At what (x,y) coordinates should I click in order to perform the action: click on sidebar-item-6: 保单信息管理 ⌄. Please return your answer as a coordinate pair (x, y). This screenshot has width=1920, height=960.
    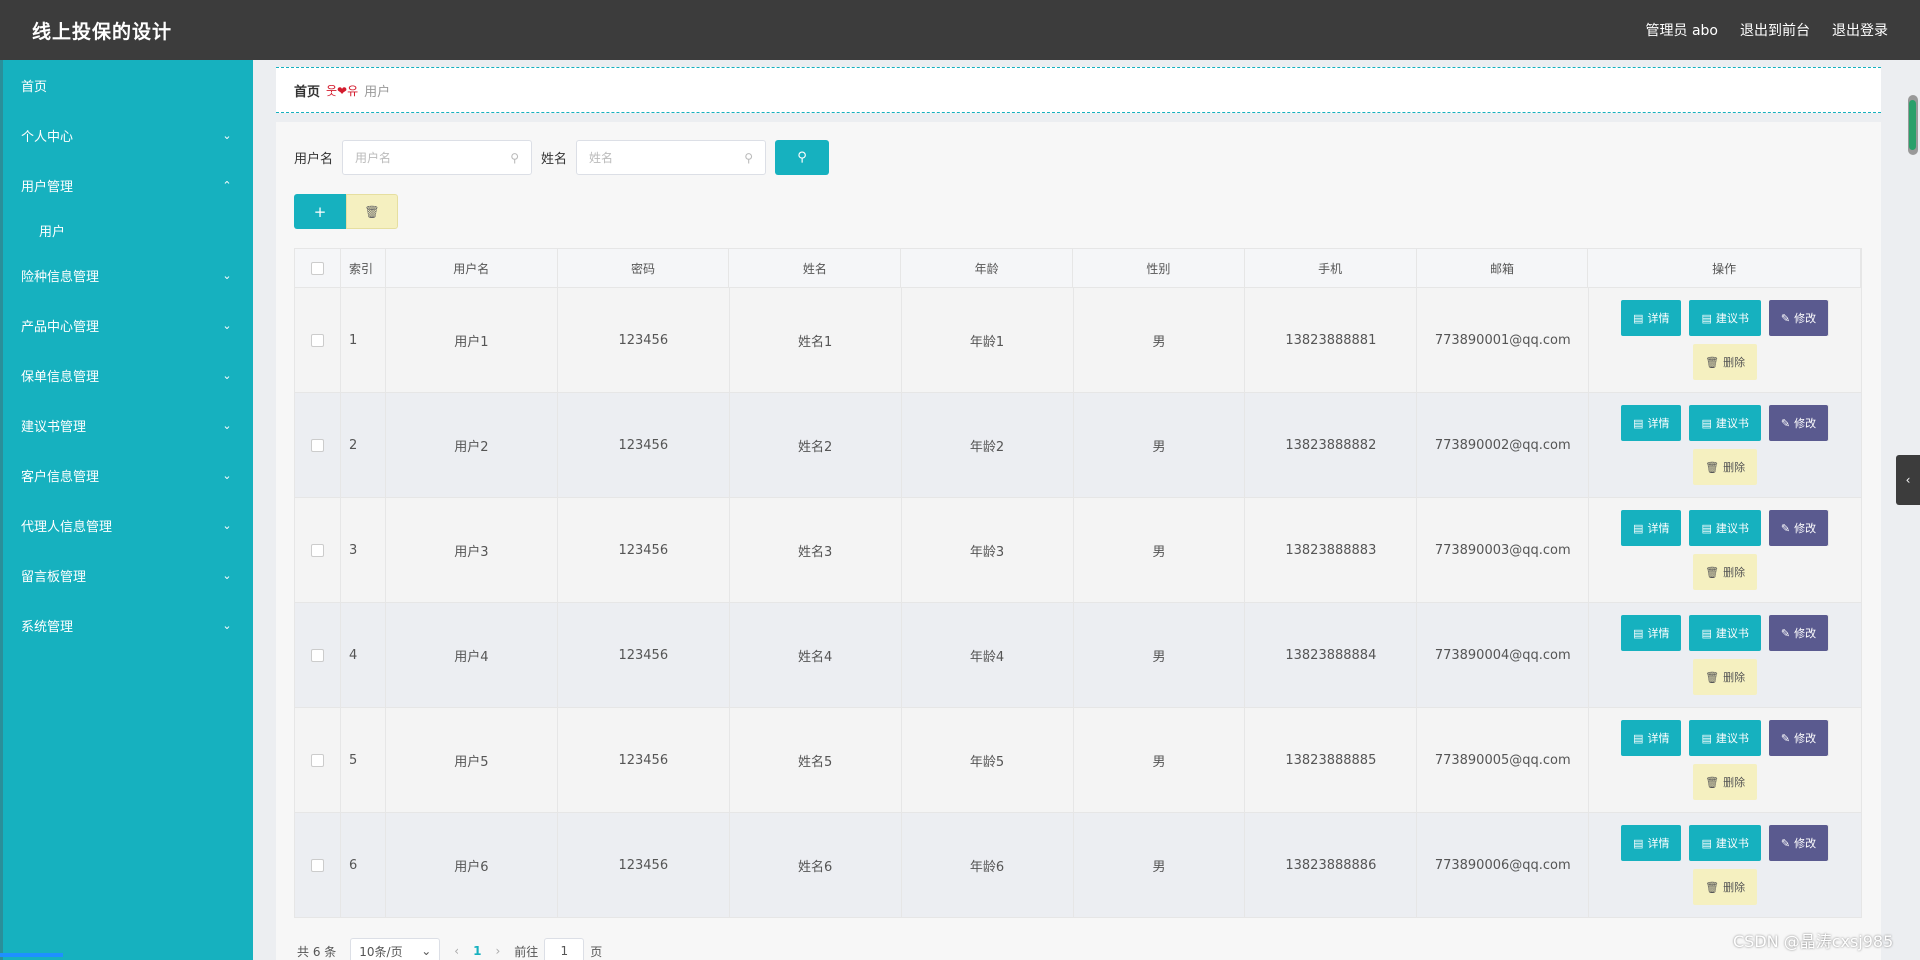
    Looking at the image, I should click on (128, 375).